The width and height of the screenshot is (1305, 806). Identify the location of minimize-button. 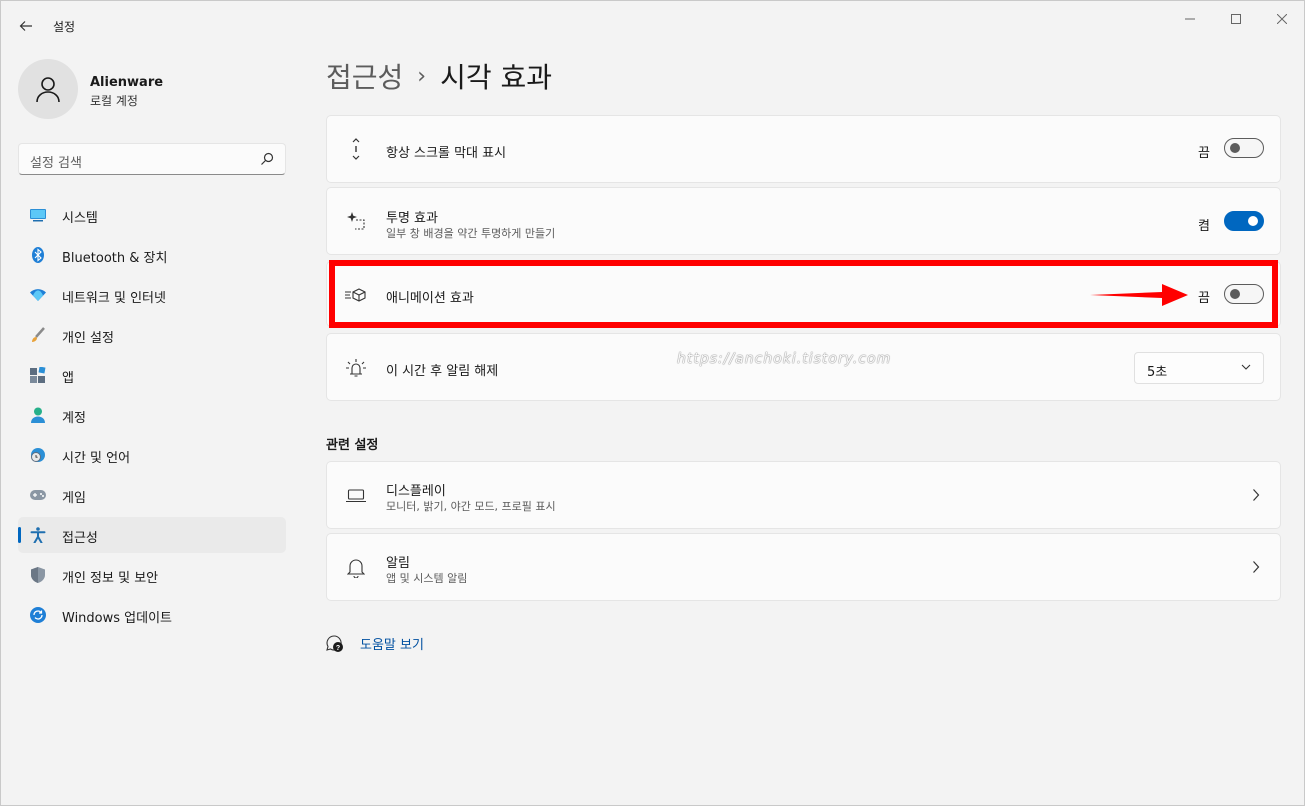
(1190, 19).